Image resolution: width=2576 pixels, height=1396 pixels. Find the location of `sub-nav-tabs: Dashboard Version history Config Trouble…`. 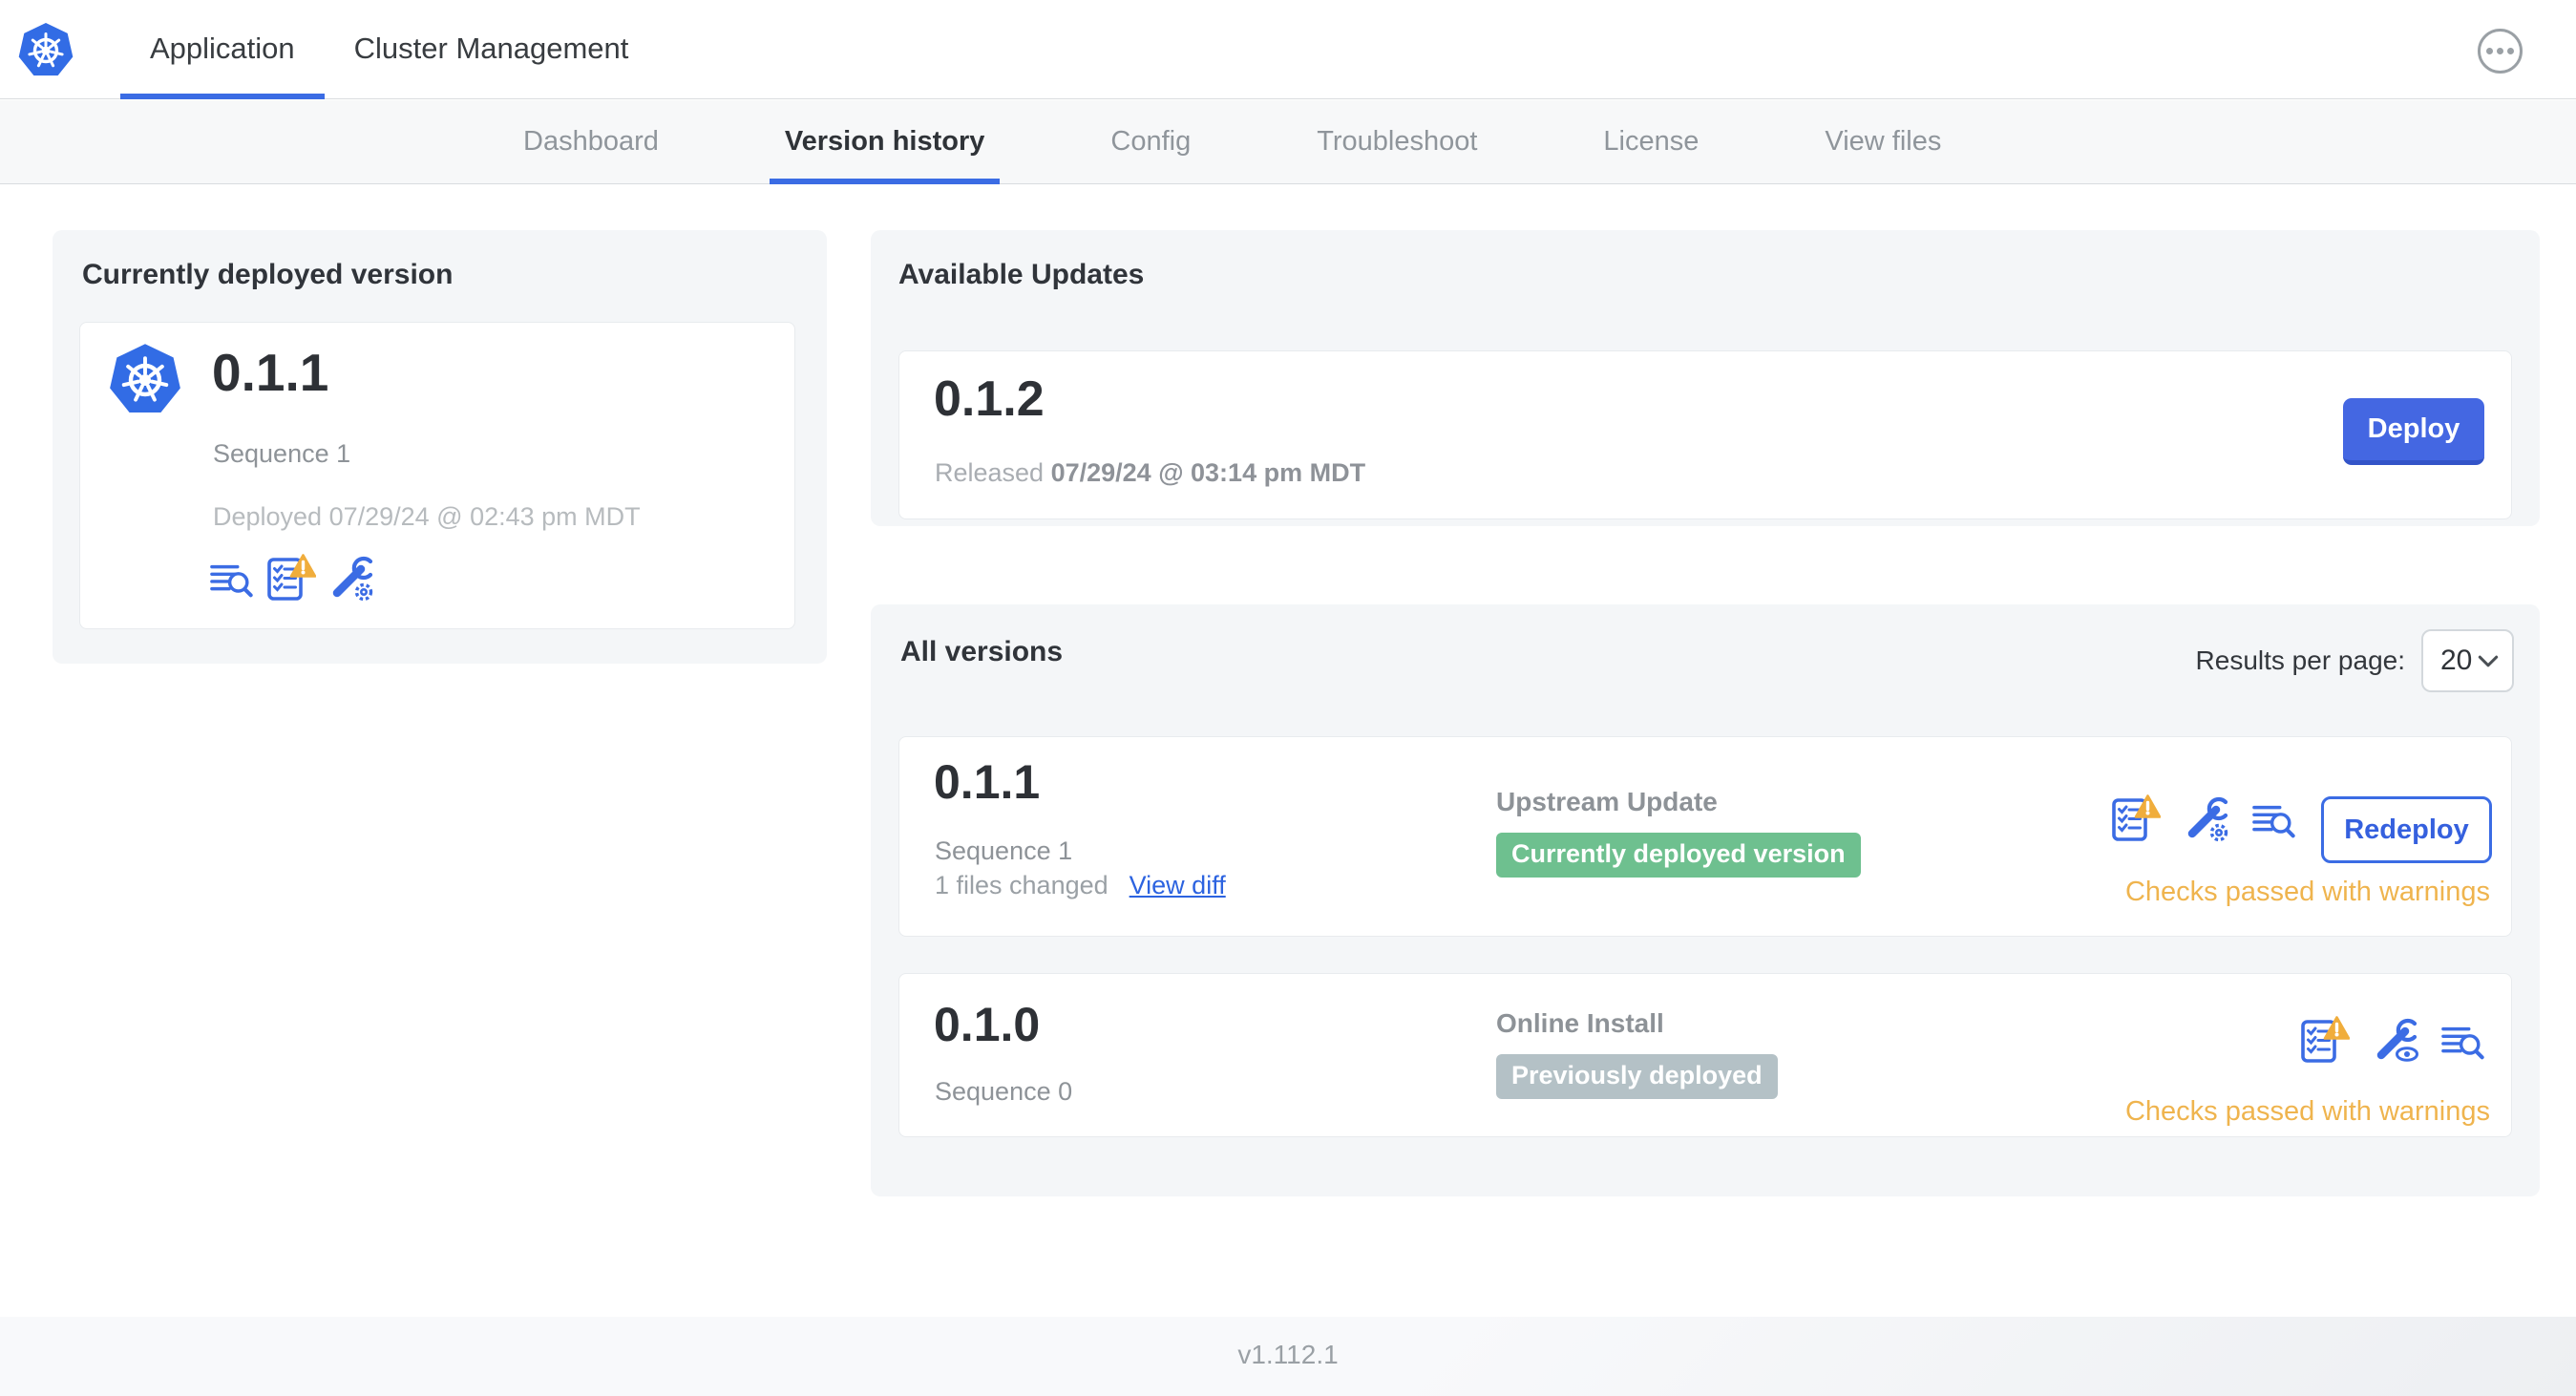

sub-nav-tabs: Dashboard Version history Config Trouble… is located at coordinates (1232, 142).